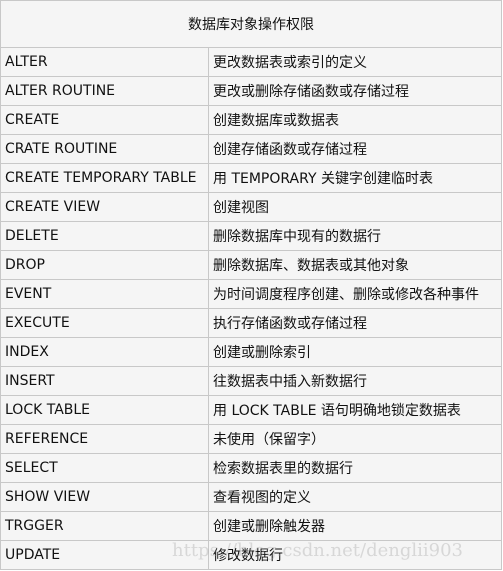 Image resolution: width=503 pixels, height=571 pixels. I want to click on privilege-cell: EXECUTE, so click(104, 323).